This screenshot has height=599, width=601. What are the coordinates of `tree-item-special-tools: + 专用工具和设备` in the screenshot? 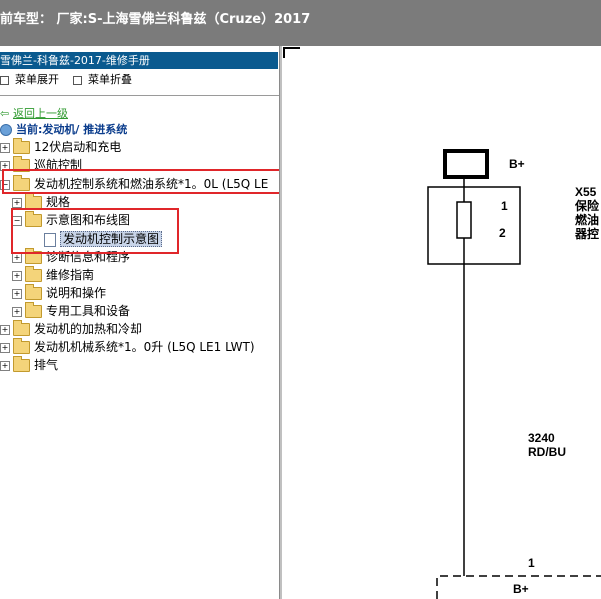 It's located at (71, 311).